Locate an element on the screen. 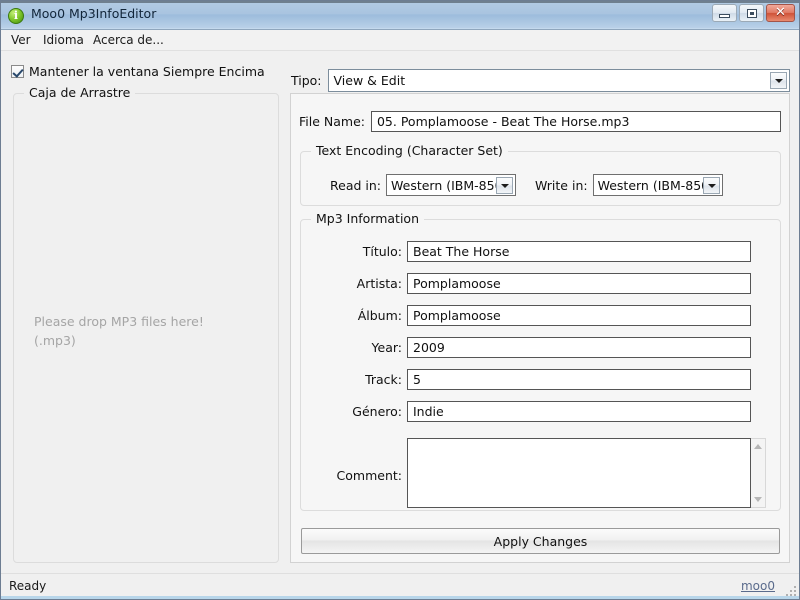  title-bar-top-line is located at coordinates (400, 2).